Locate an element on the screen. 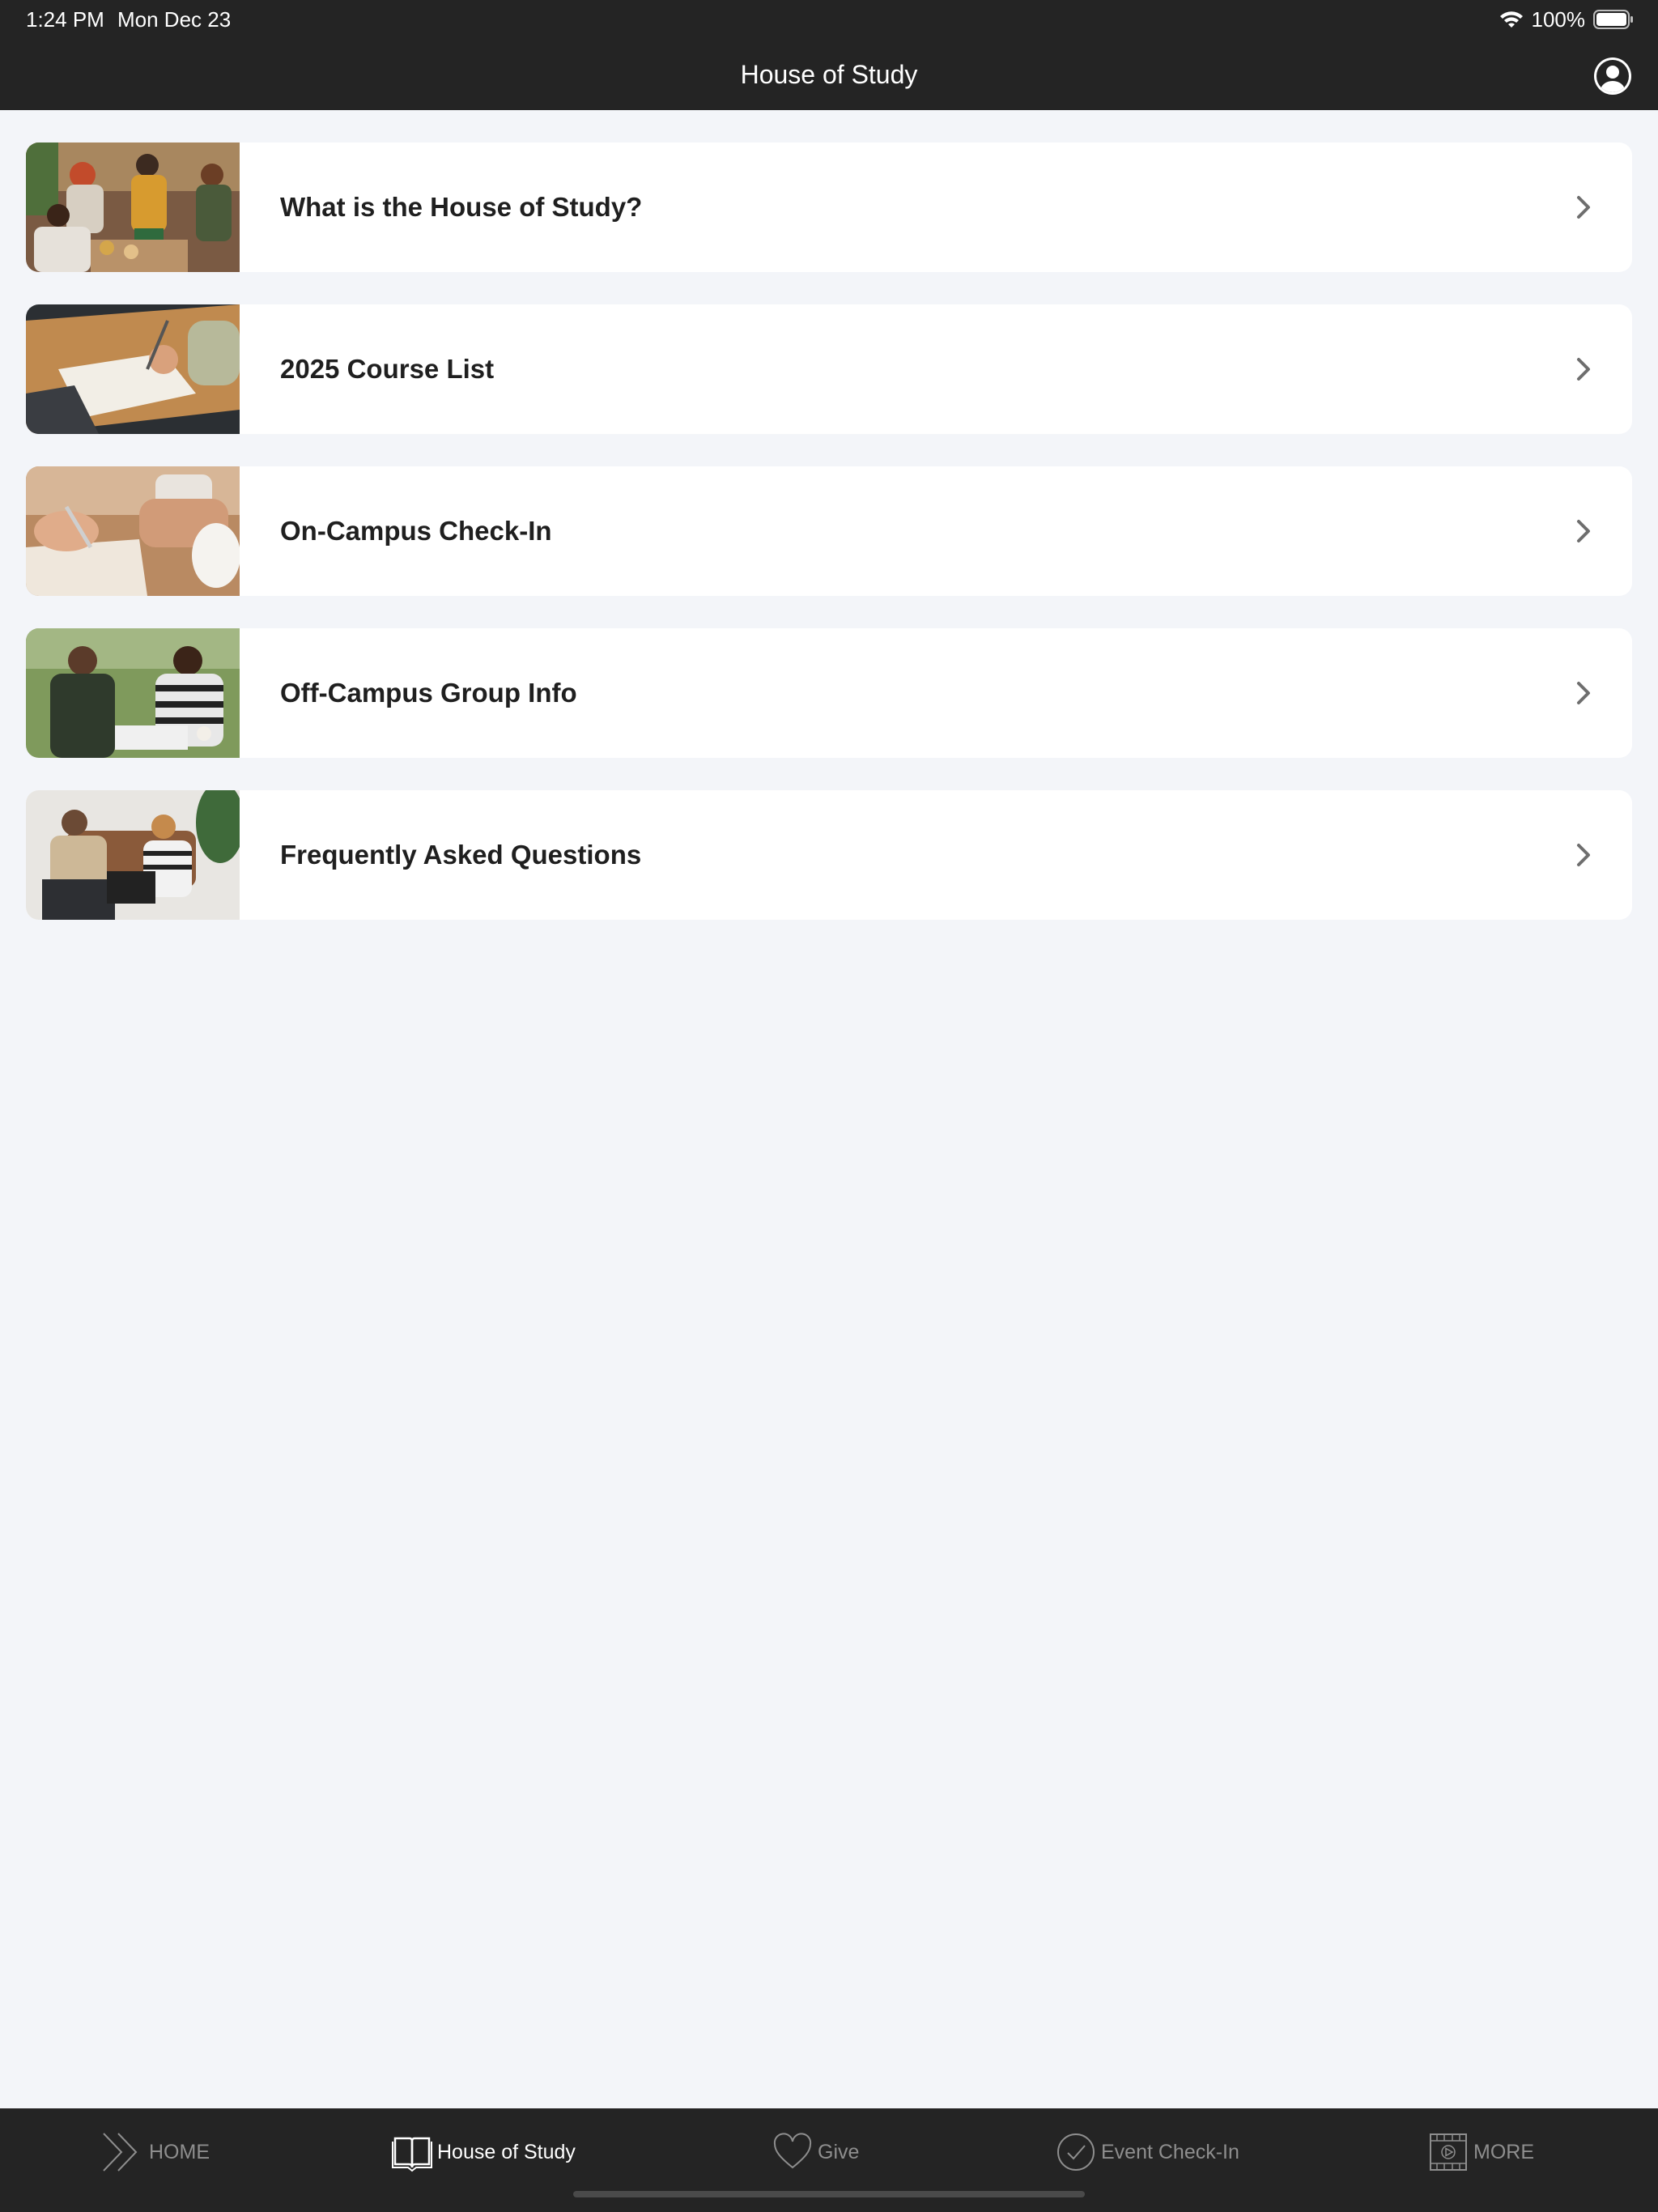  status-indicators: 100% is located at coordinates (1567, 19).